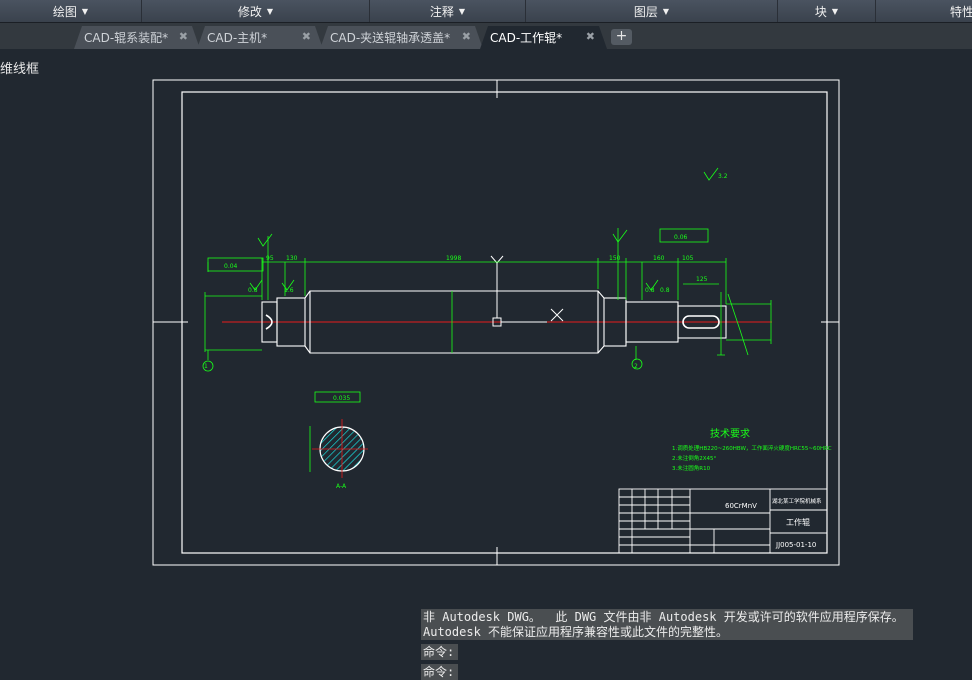 This screenshot has height=680, width=972. I want to click on dim-overall-length: 1998, so click(453, 258).